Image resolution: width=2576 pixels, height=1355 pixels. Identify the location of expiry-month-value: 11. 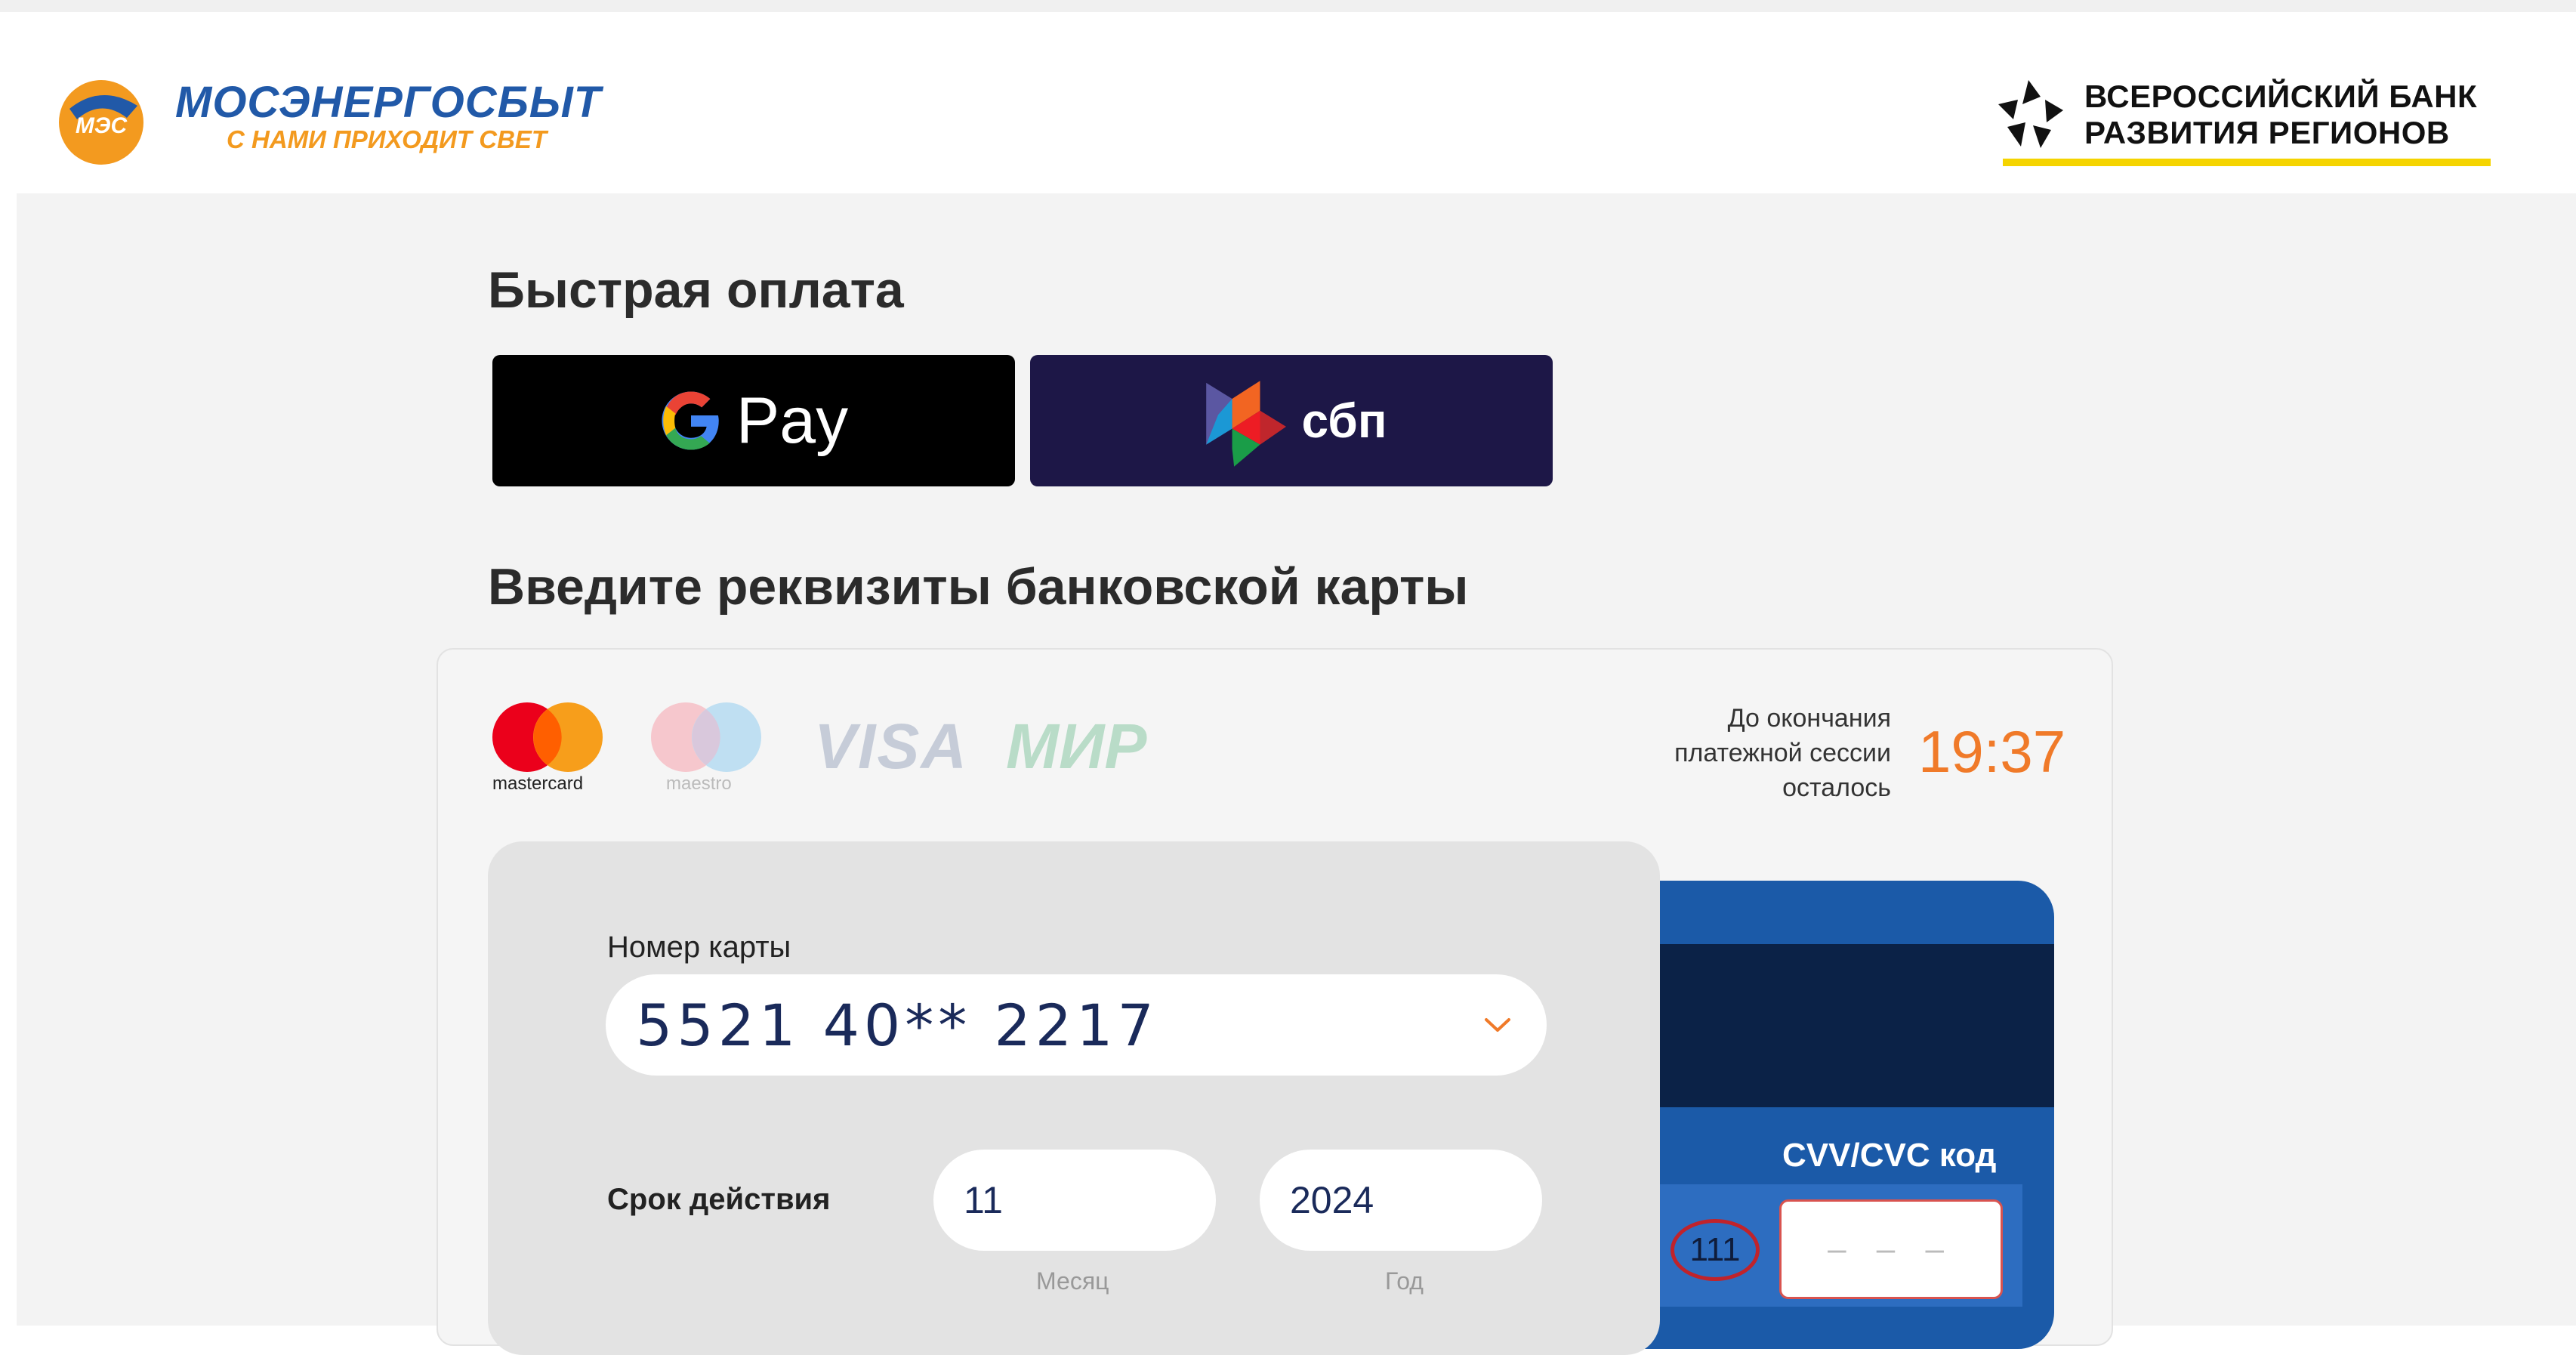
(983, 1200).